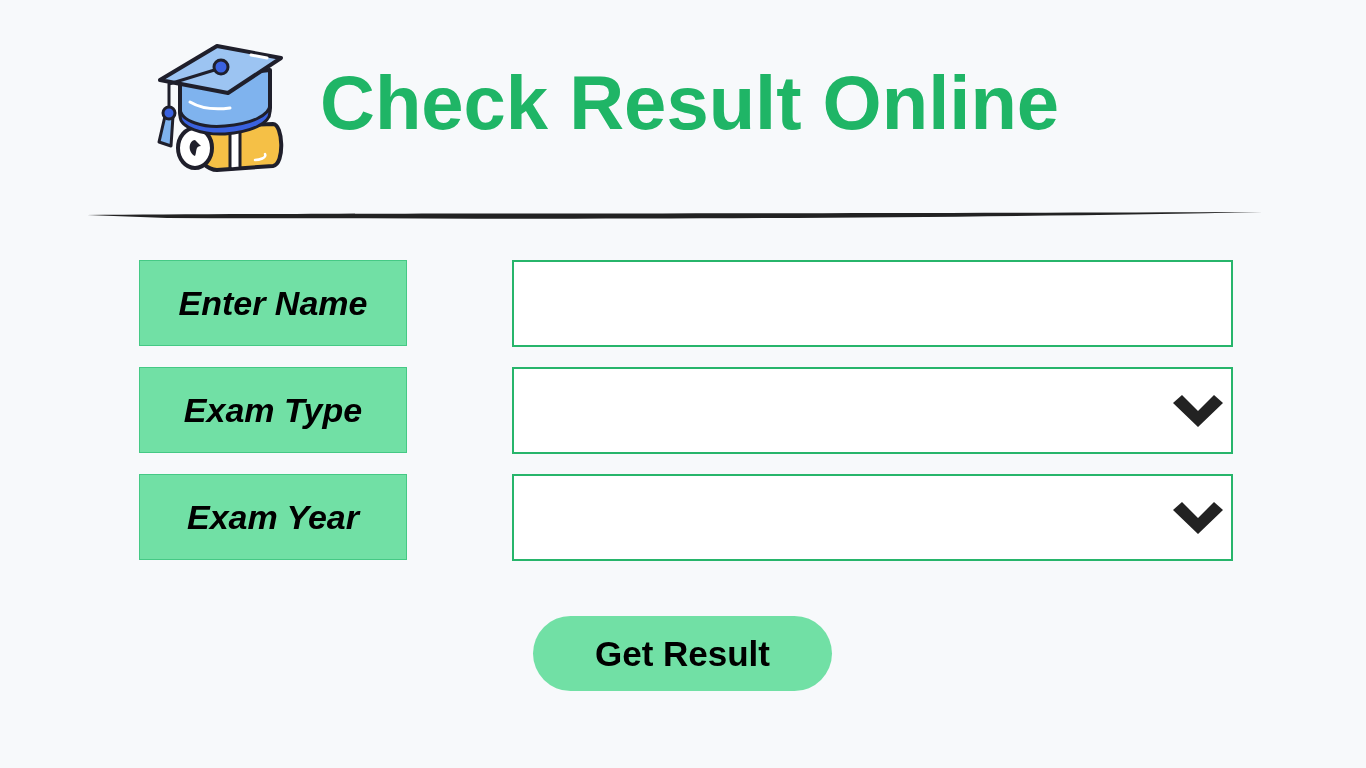  I want to click on text-input-field, so click(872, 303).